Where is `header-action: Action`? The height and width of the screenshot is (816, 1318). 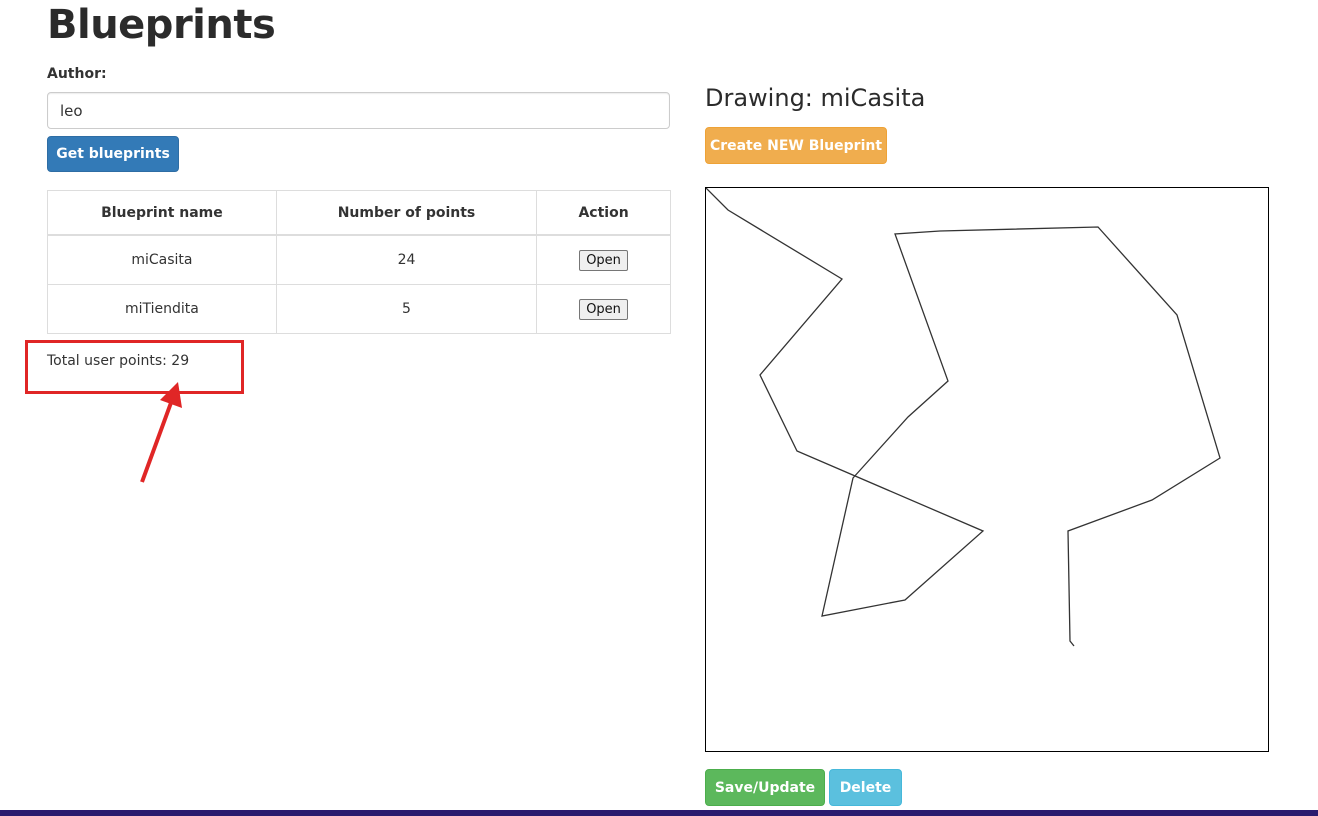 header-action: Action is located at coordinates (603, 213).